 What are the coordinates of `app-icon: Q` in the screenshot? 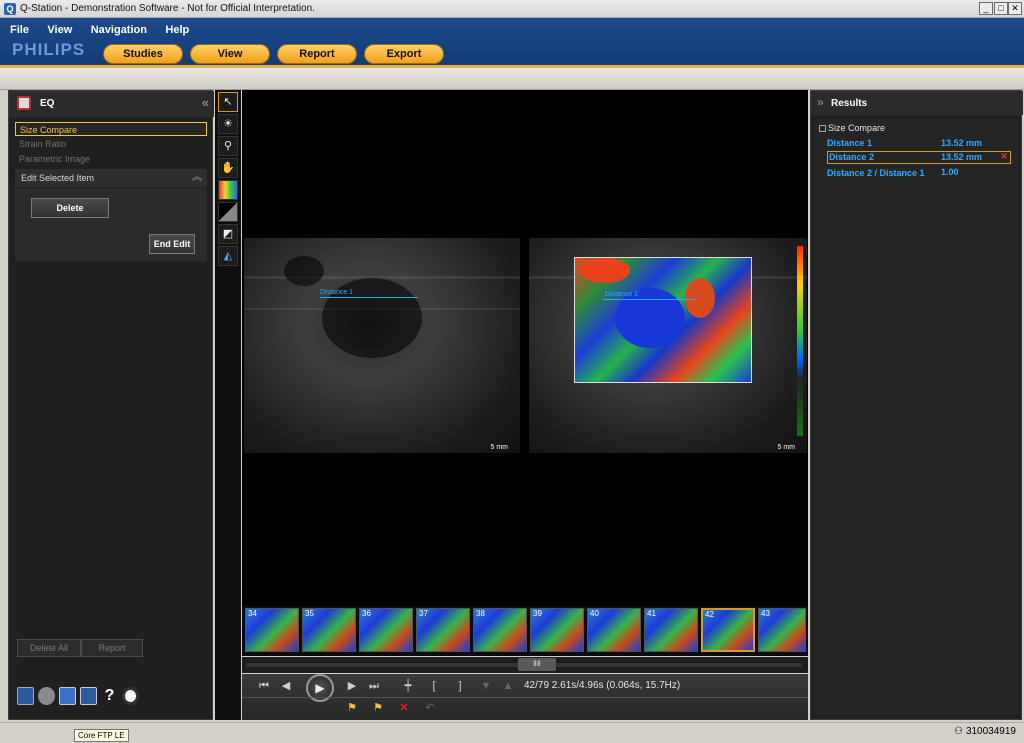 It's located at (10, 9).